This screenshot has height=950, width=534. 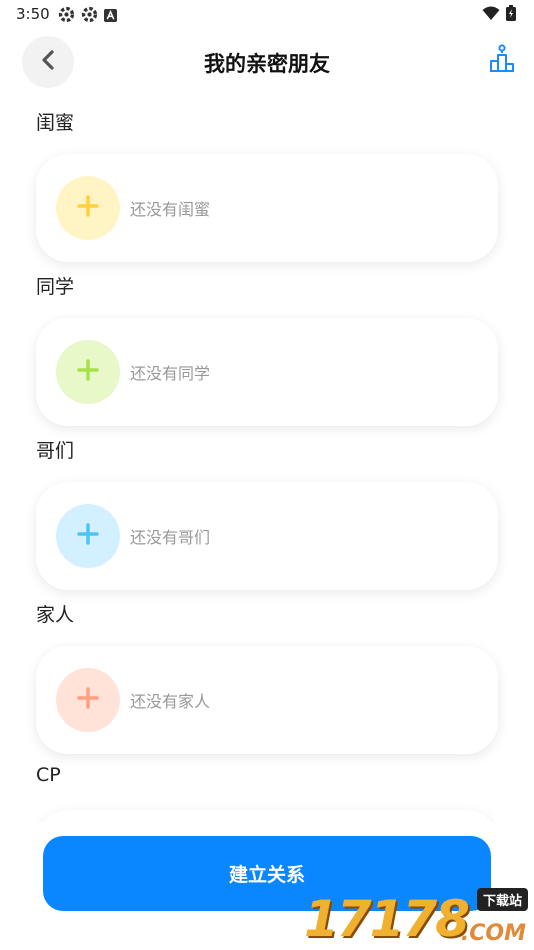 What do you see at coordinates (267, 700) in the screenshot?
I see `relationship-card: 还没有家人` at bounding box center [267, 700].